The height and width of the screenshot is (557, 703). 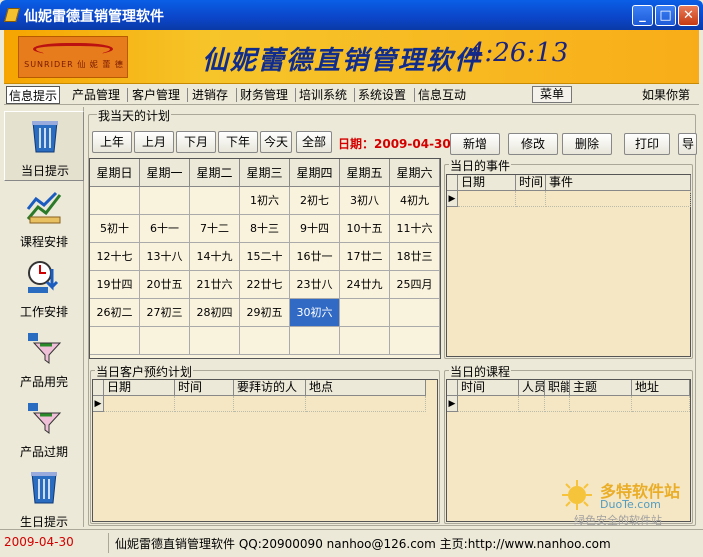 I want to click on calendar-day-cell: 23廿八, so click(x=315, y=285).